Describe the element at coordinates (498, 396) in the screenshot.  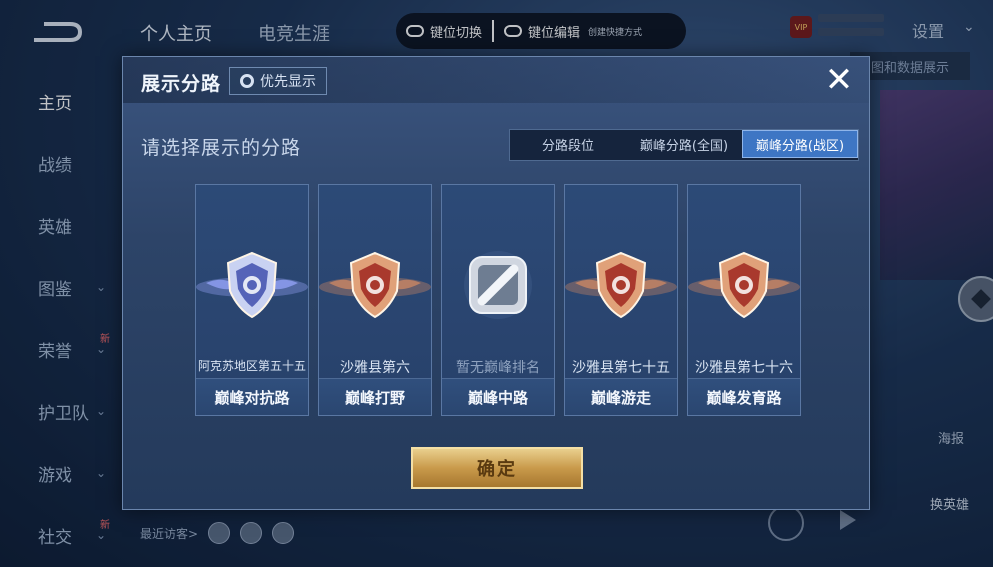
I see `lane-name-label: 巅峰中路` at that location.